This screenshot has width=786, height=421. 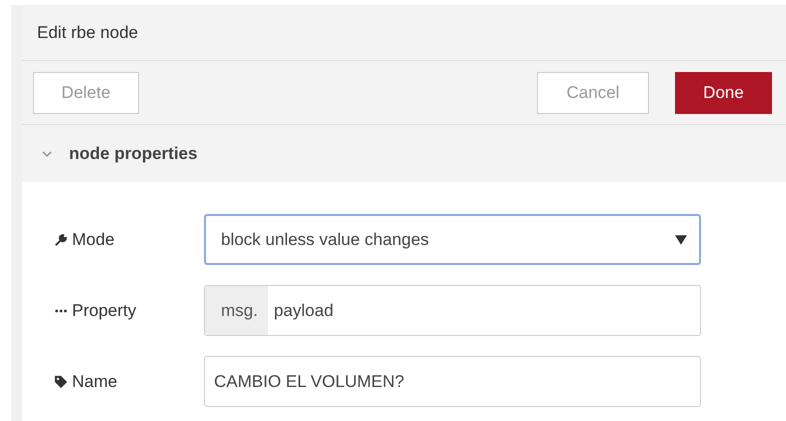 What do you see at coordinates (681, 239) in the screenshot?
I see `dropdown-arrow-icon` at bounding box center [681, 239].